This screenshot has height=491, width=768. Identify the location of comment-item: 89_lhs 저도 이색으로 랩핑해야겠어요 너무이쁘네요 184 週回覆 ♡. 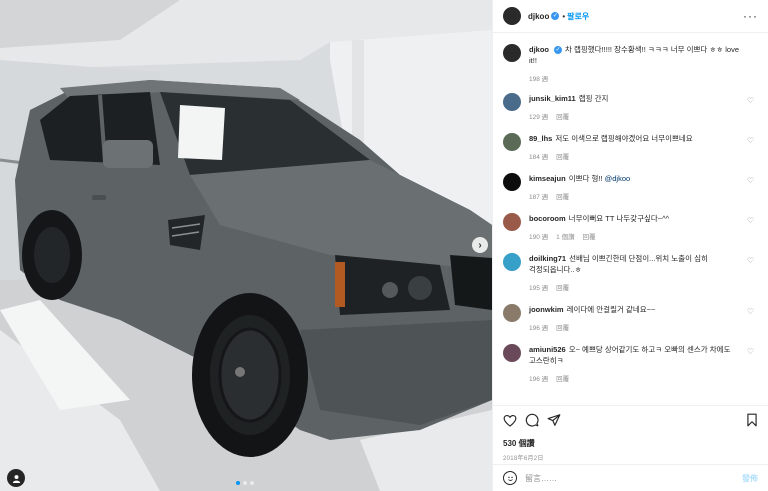
(630, 147).